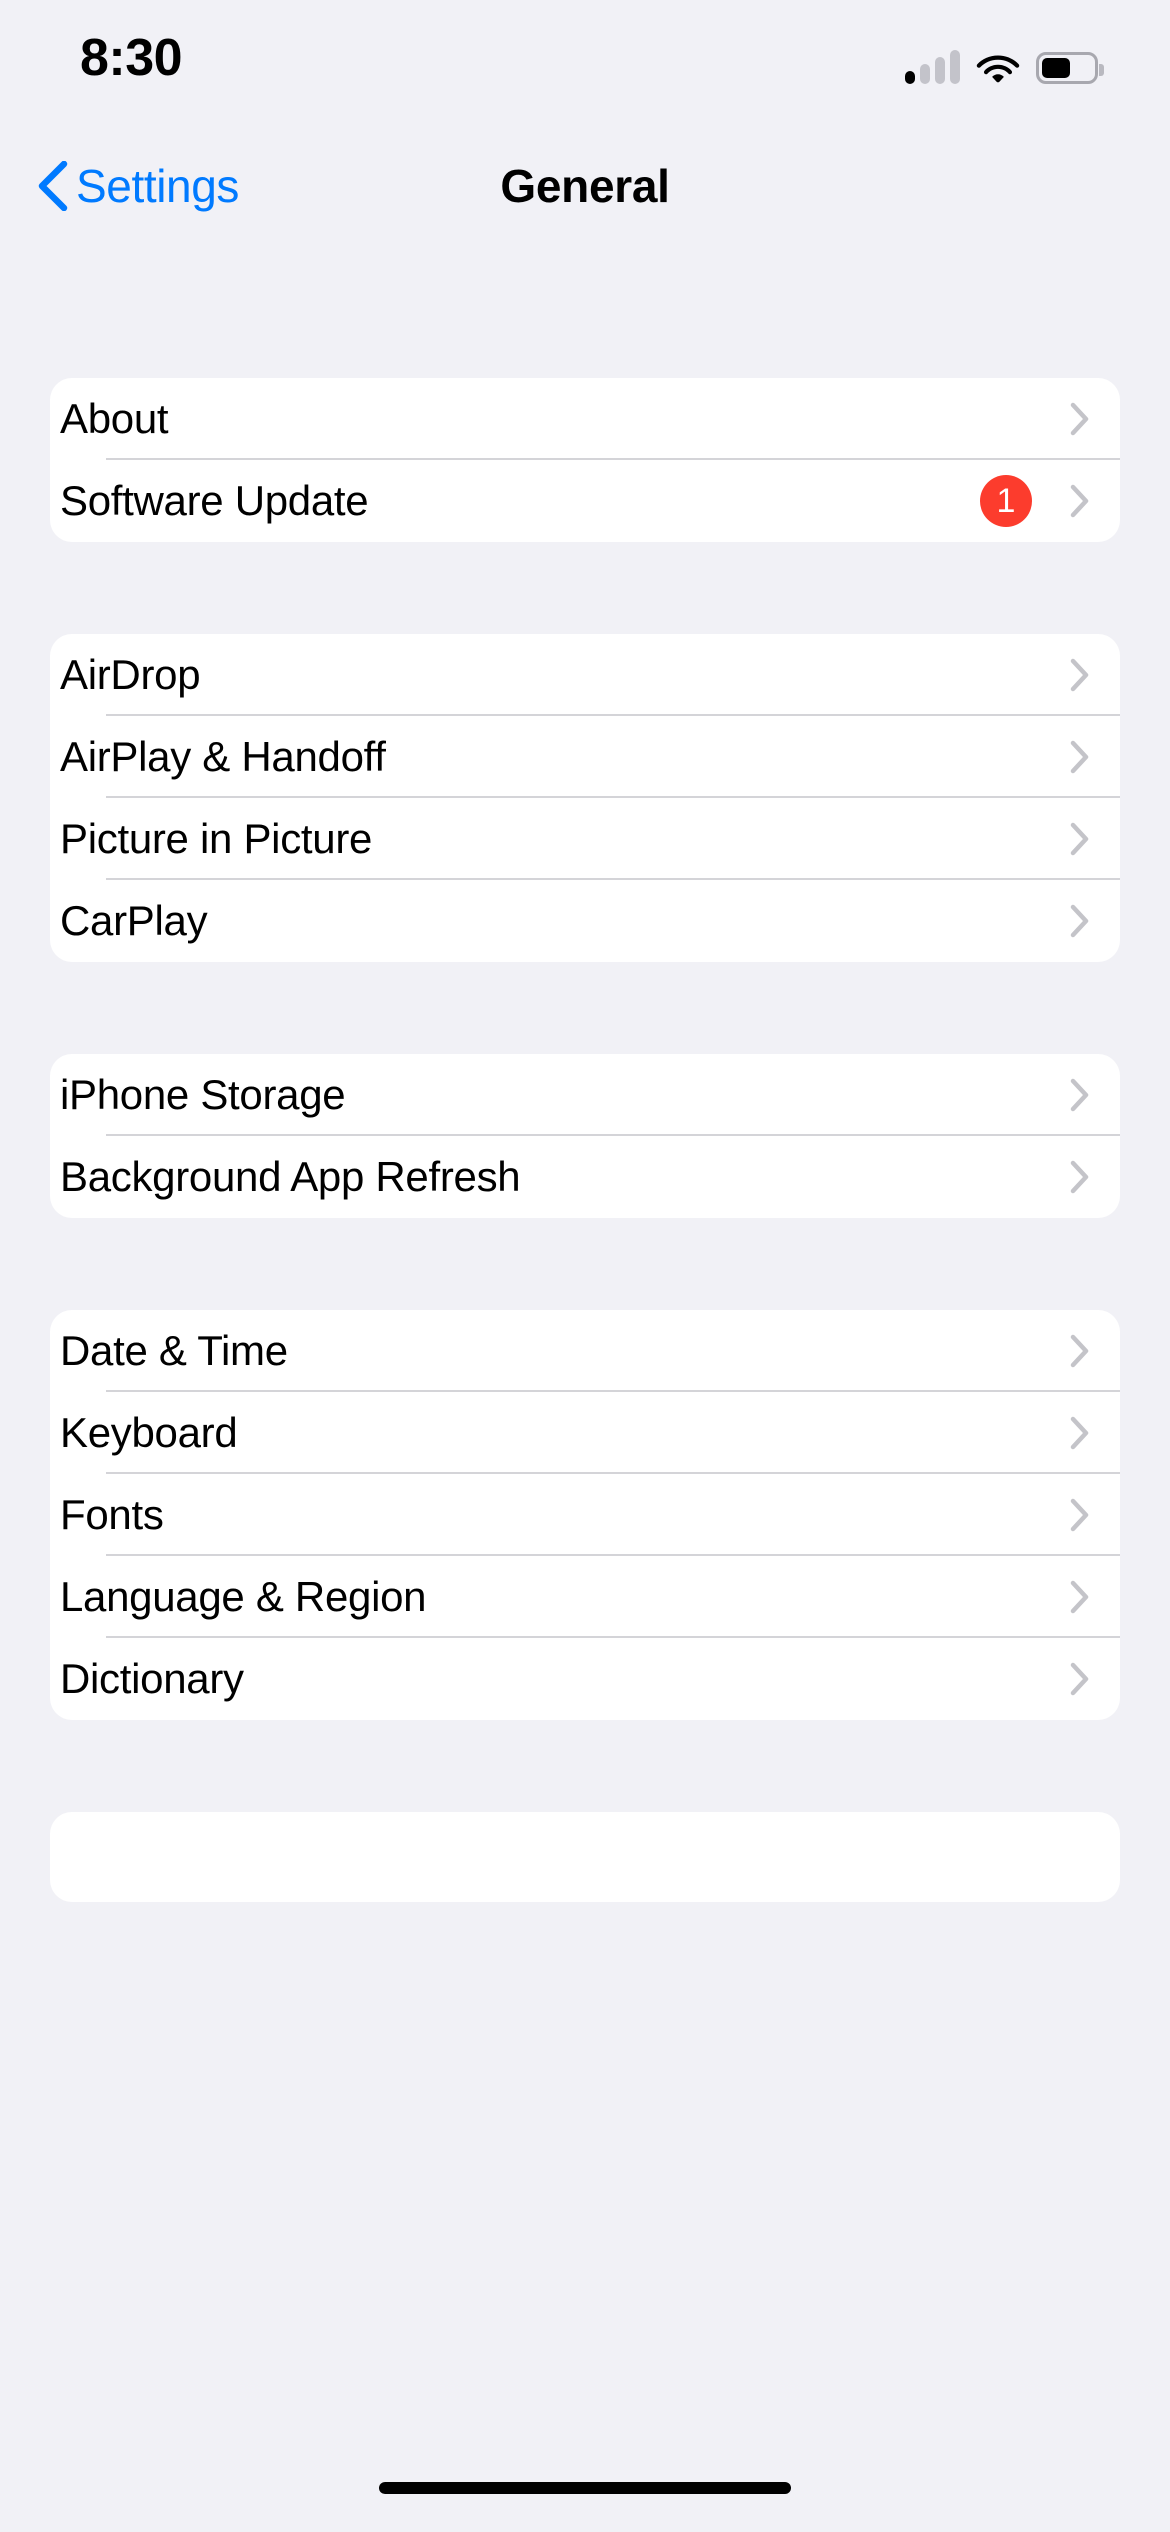 The width and height of the screenshot is (1170, 2532). I want to click on settings-group: About Software Update 1, so click(585, 460).